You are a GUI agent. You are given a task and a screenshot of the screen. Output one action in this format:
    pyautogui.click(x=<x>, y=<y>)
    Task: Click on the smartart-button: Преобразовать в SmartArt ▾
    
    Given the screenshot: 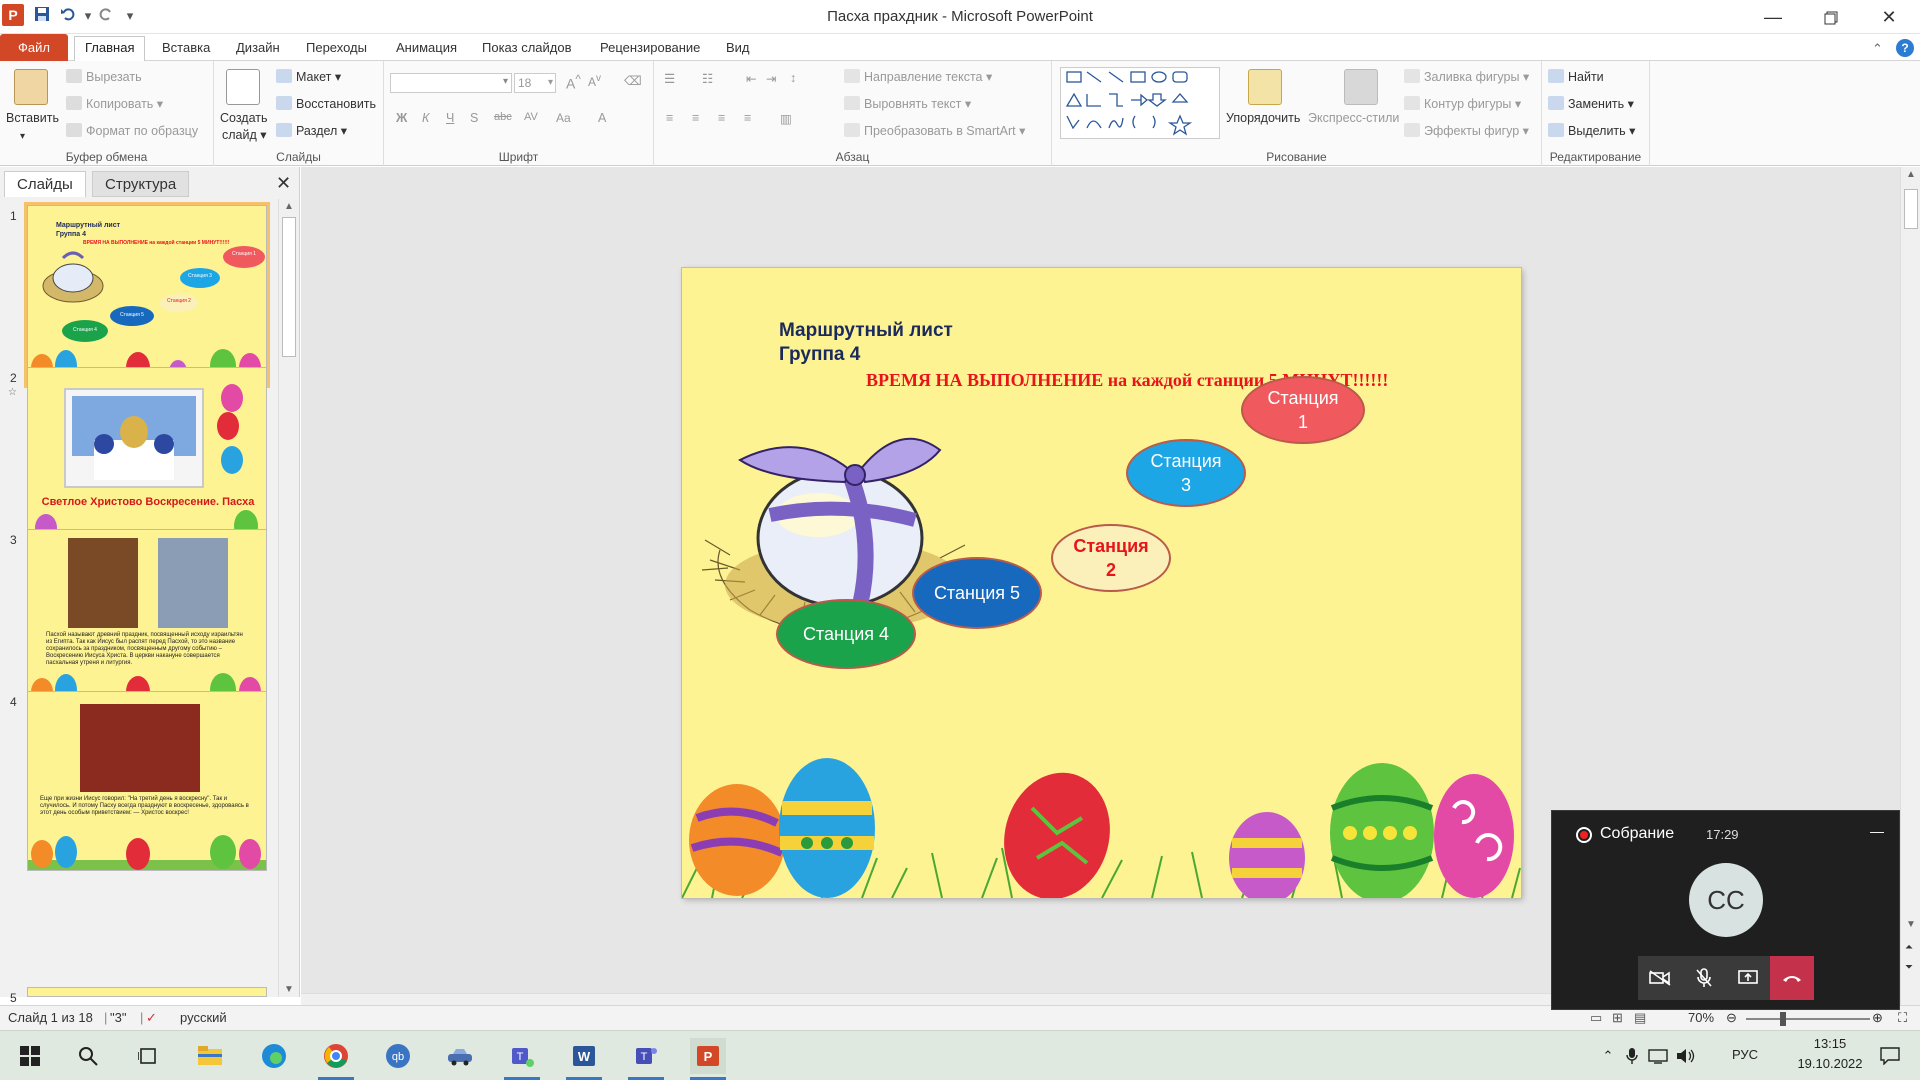 What is the action you would take?
    pyautogui.click(x=934, y=130)
    